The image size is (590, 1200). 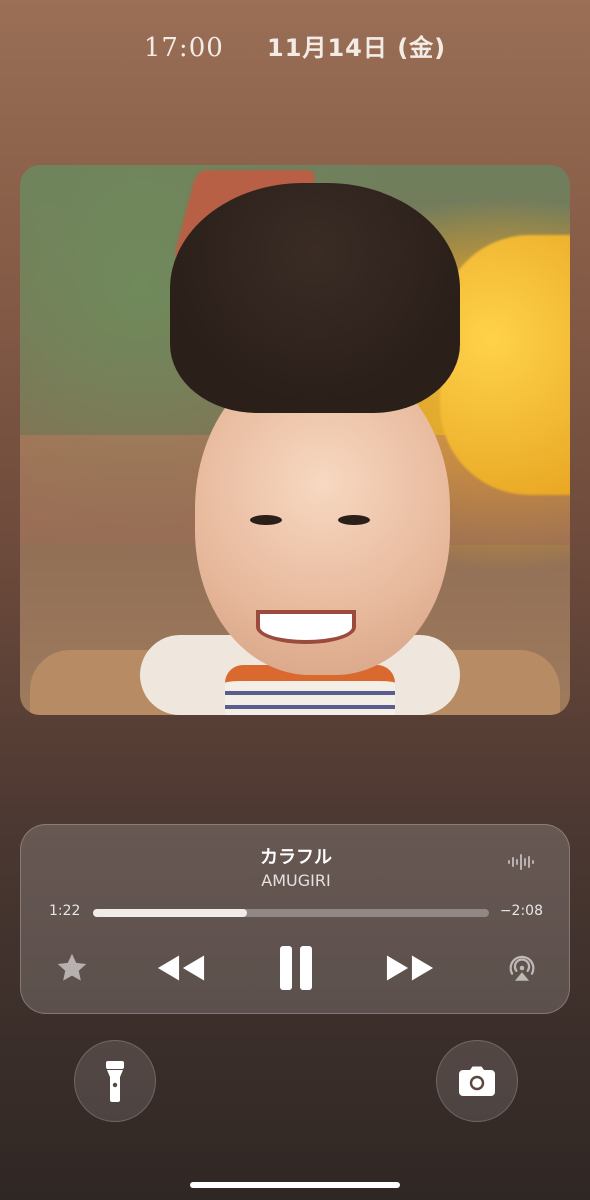 What do you see at coordinates (296, 857) in the screenshot?
I see `track-title: カラフル` at bounding box center [296, 857].